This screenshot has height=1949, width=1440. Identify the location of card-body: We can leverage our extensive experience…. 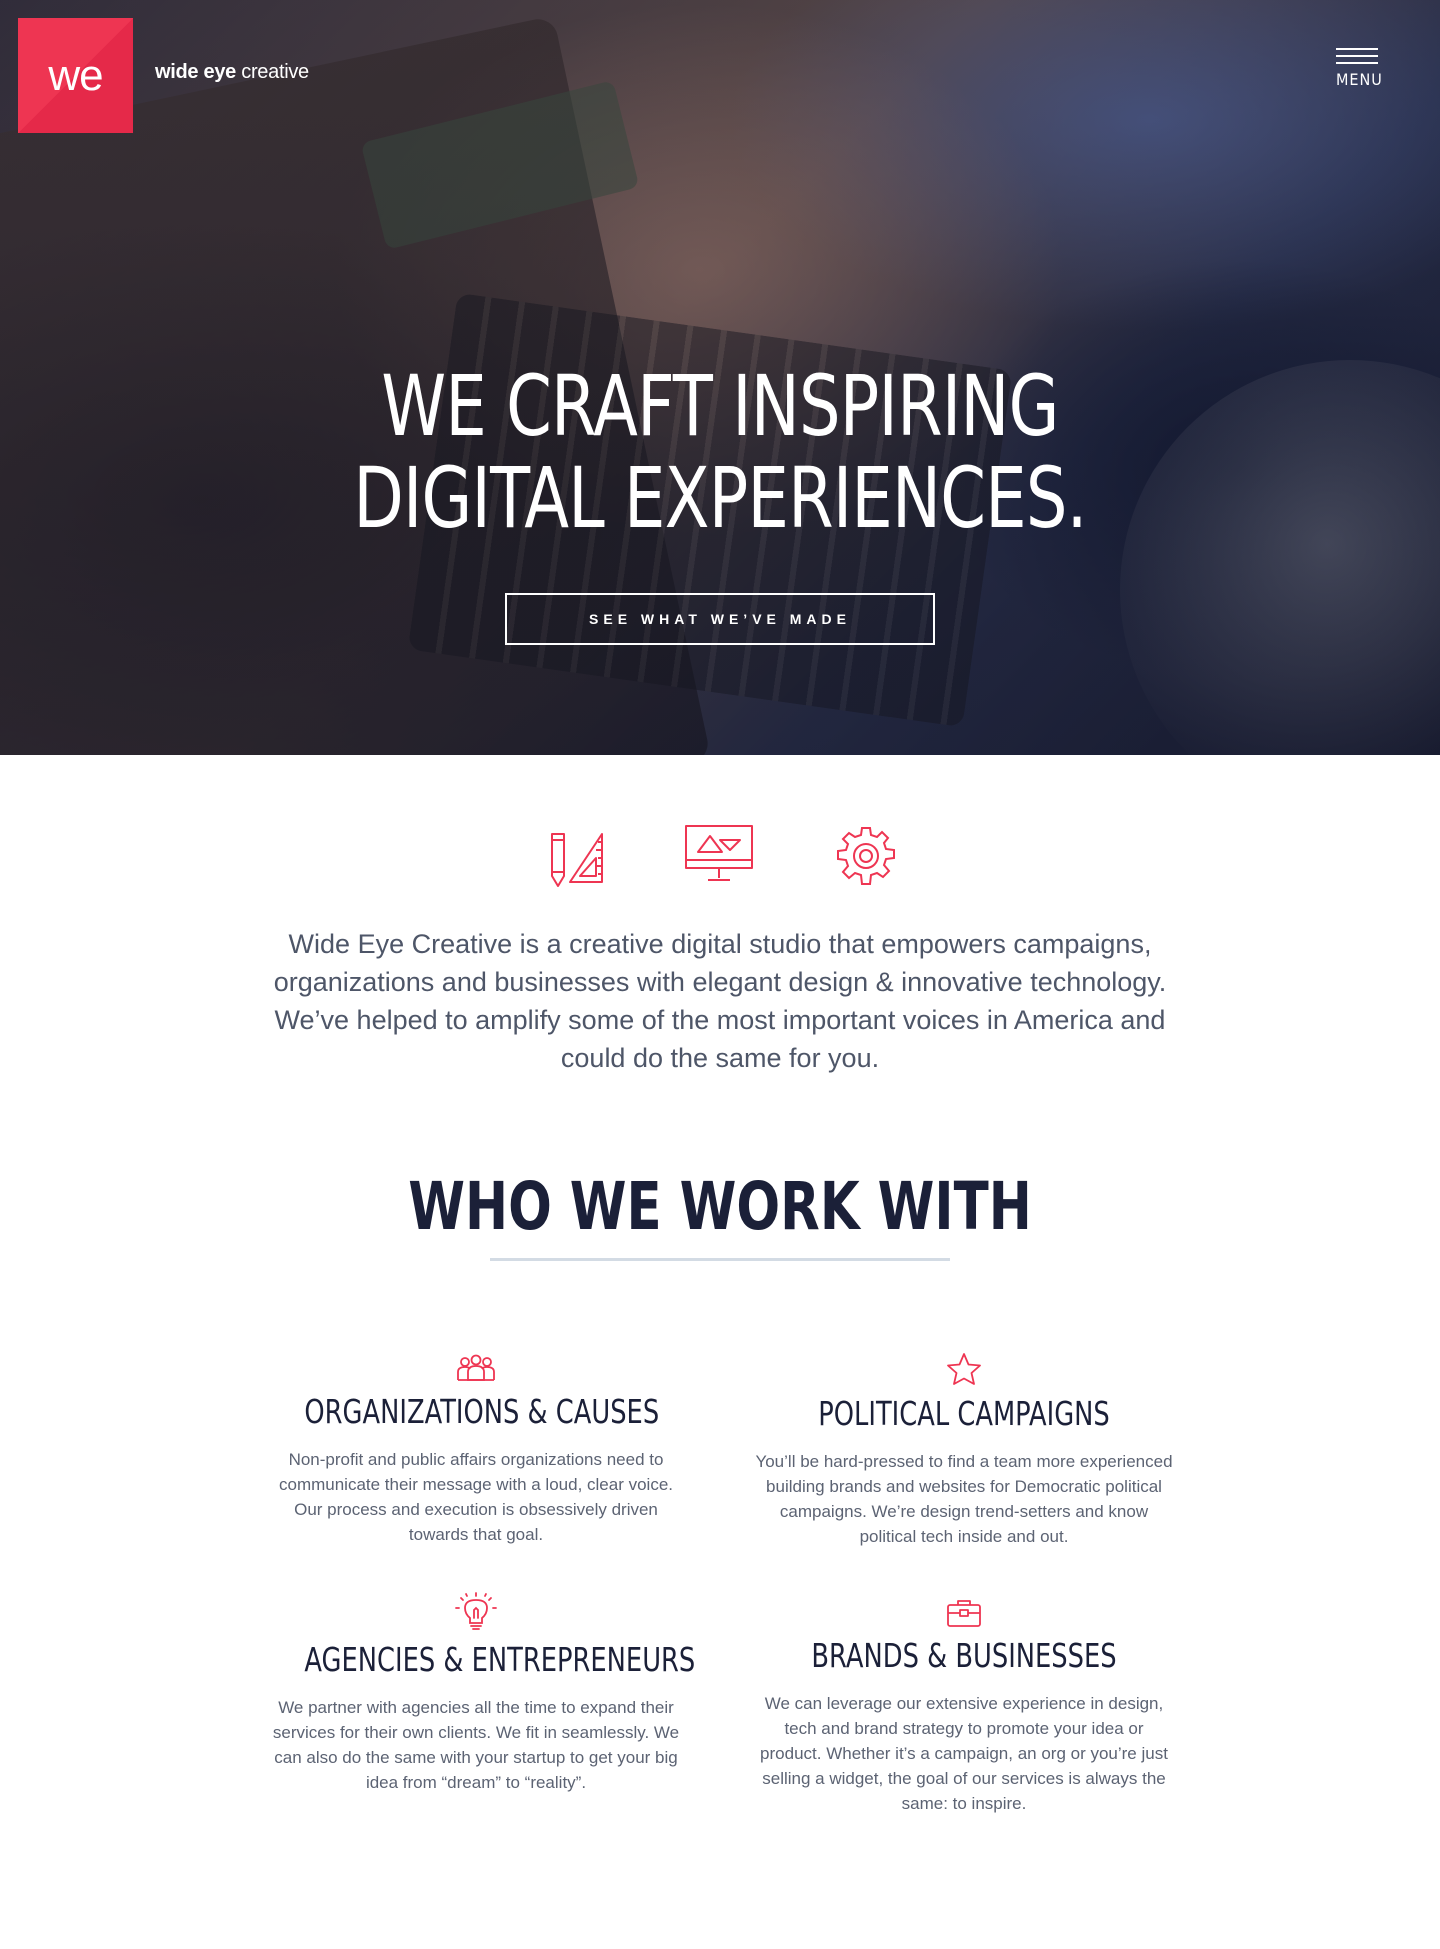
(964, 1753).